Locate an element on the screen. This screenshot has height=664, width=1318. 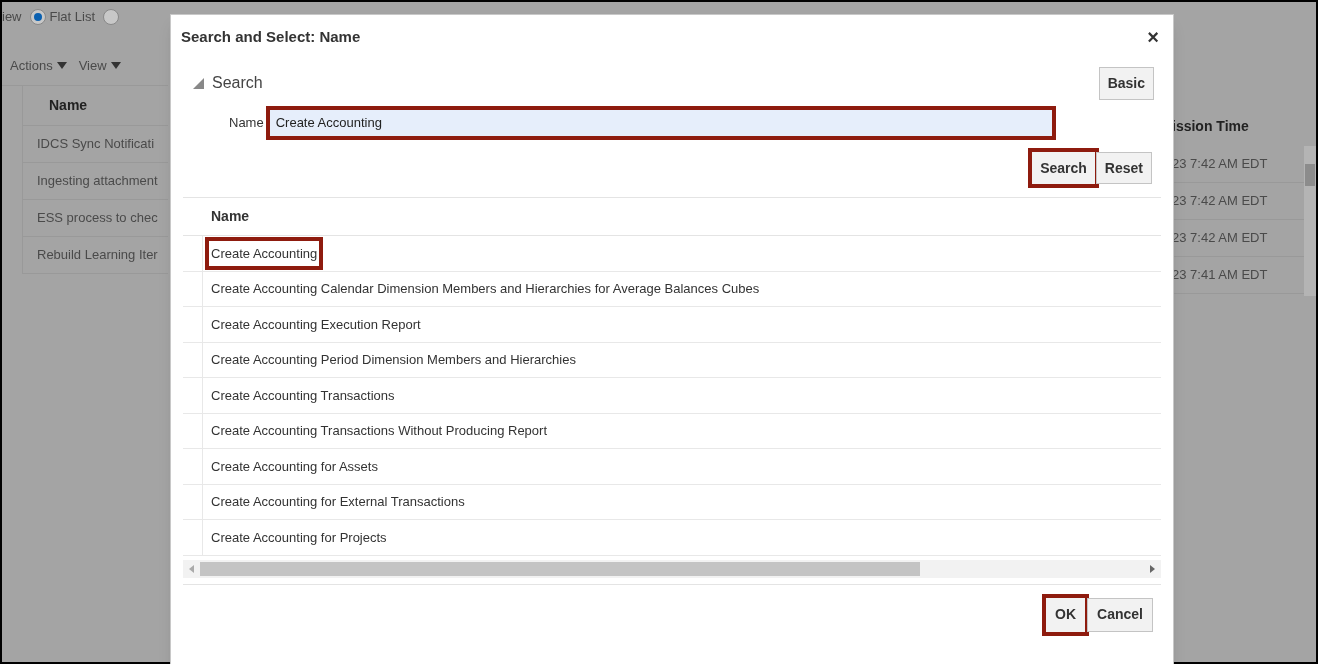
table-cell: IDCS Sync Notificati is located at coordinates (95, 144).